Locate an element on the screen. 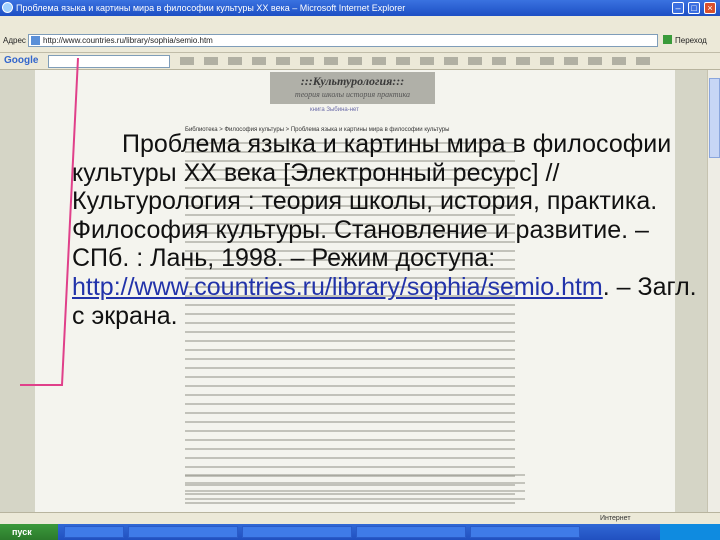  menu-bar is located at coordinates (360, 23).